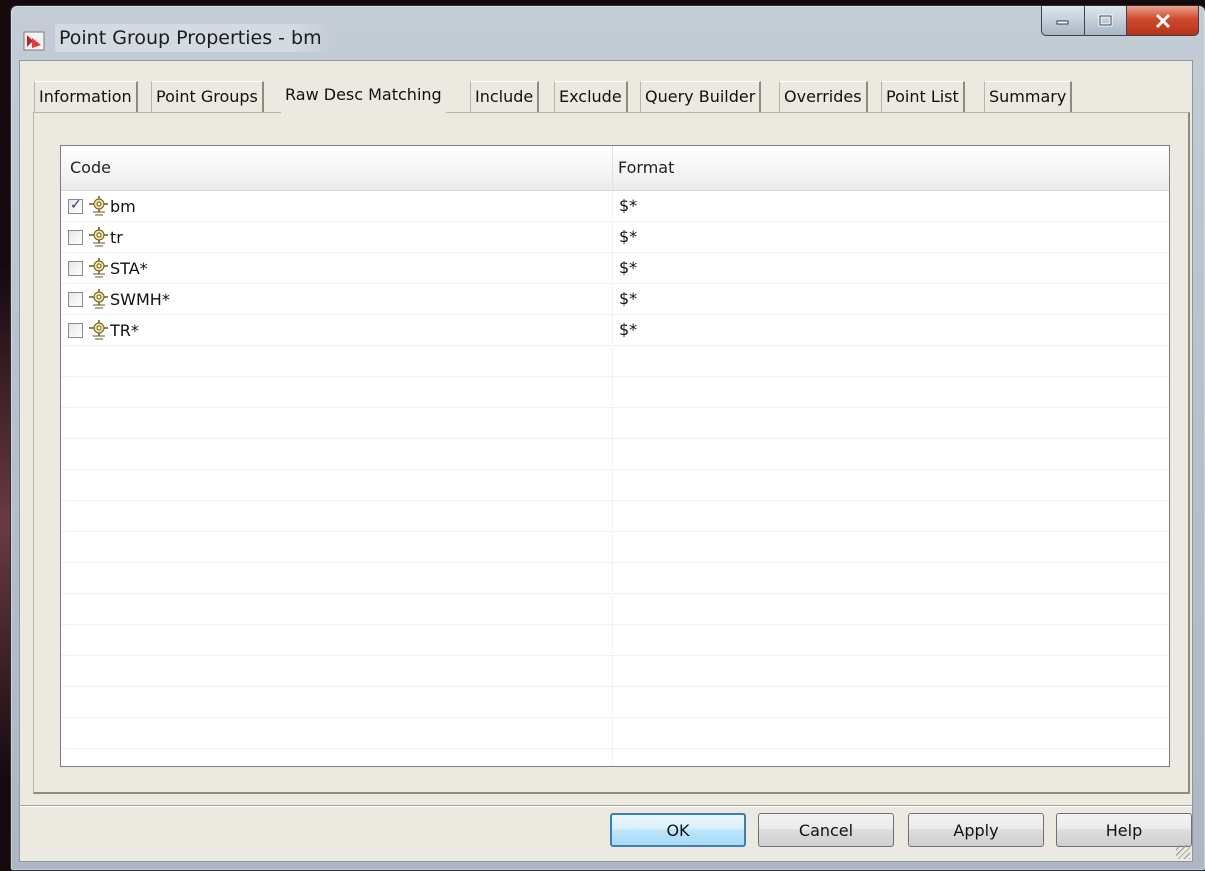  What do you see at coordinates (591, 97) in the screenshot?
I see `tab-exclude: Exclude` at bounding box center [591, 97].